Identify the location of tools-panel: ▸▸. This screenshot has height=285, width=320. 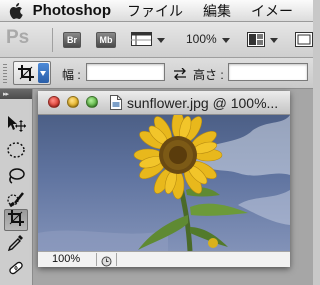
(16, 187).